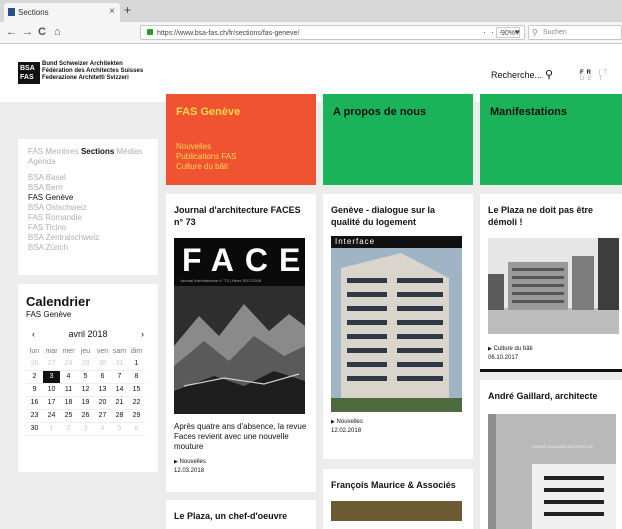  Describe the element at coordinates (136, 377) in the screenshot. I see `calendar-day: 8` at that location.